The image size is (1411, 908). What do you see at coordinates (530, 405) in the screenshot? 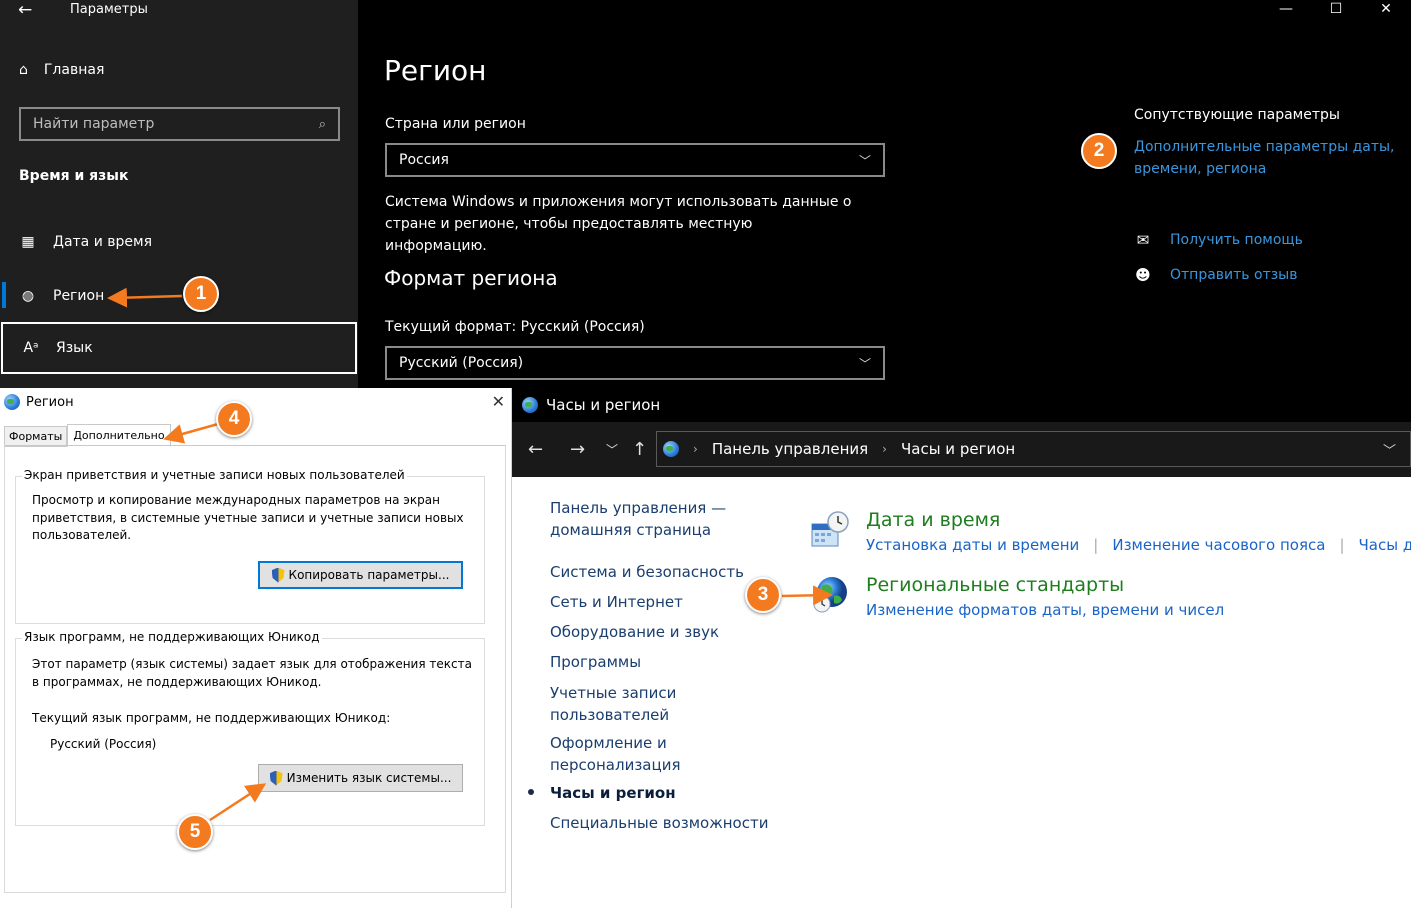
I see `clock-globe-icon` at bounding box center [530, 405].